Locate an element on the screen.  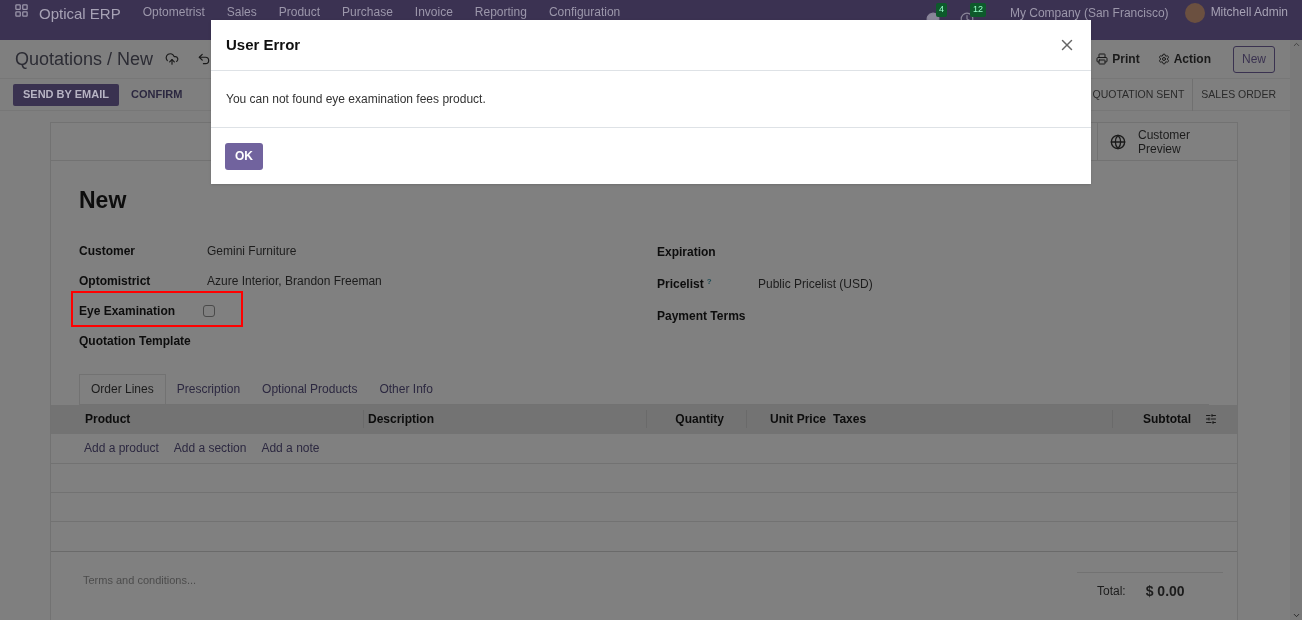
menu-item: Reporting is located at coordinates (500, 12).